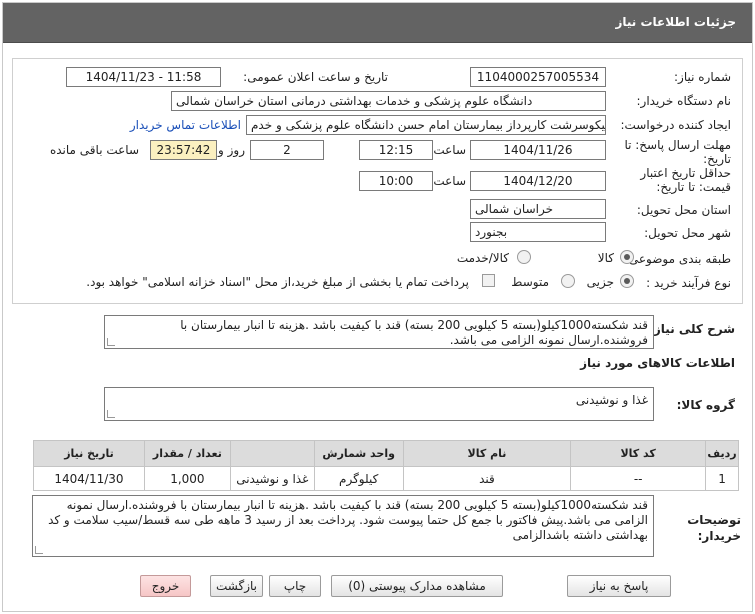 This screenshot has height=614, width=755. I want to click on announce-datetime-field: 1404/11/23 - 11:58, so click(143, 77).